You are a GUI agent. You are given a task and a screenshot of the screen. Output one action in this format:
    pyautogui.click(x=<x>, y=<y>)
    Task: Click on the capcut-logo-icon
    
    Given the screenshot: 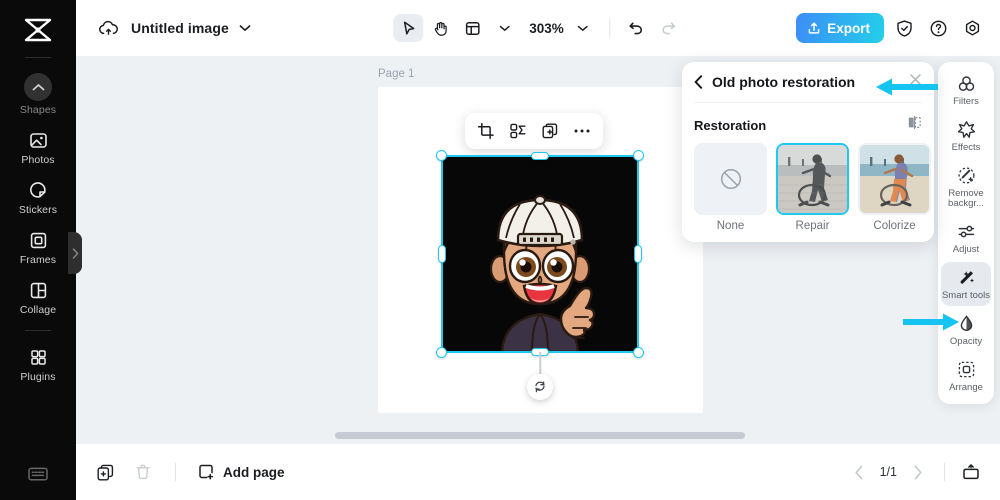 What is the action you would take?
    pyautogui.click(x=38, y=30)
    